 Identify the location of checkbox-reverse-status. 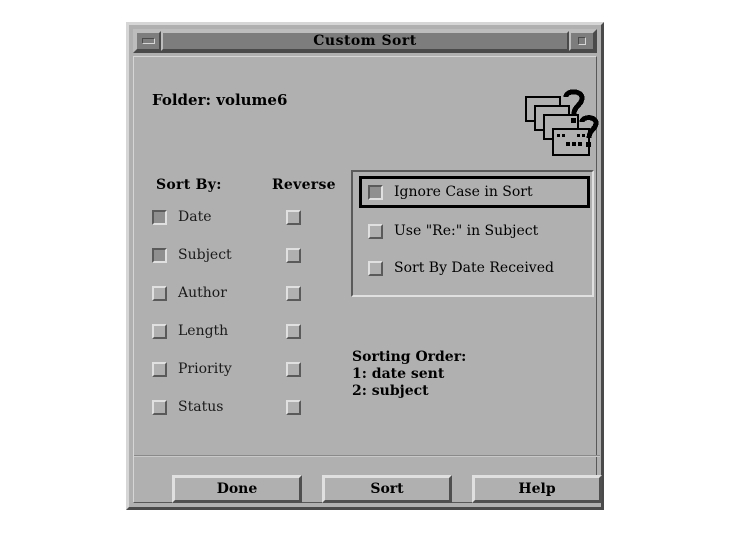
(293, 407).